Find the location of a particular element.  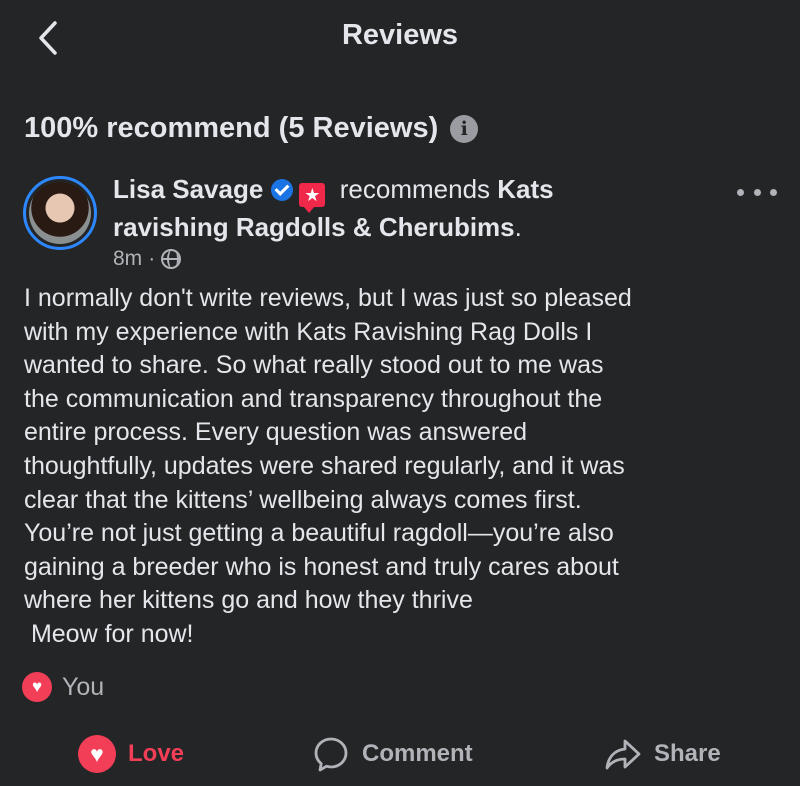

review-meta: 8m · is located at coordinates (147, 259).